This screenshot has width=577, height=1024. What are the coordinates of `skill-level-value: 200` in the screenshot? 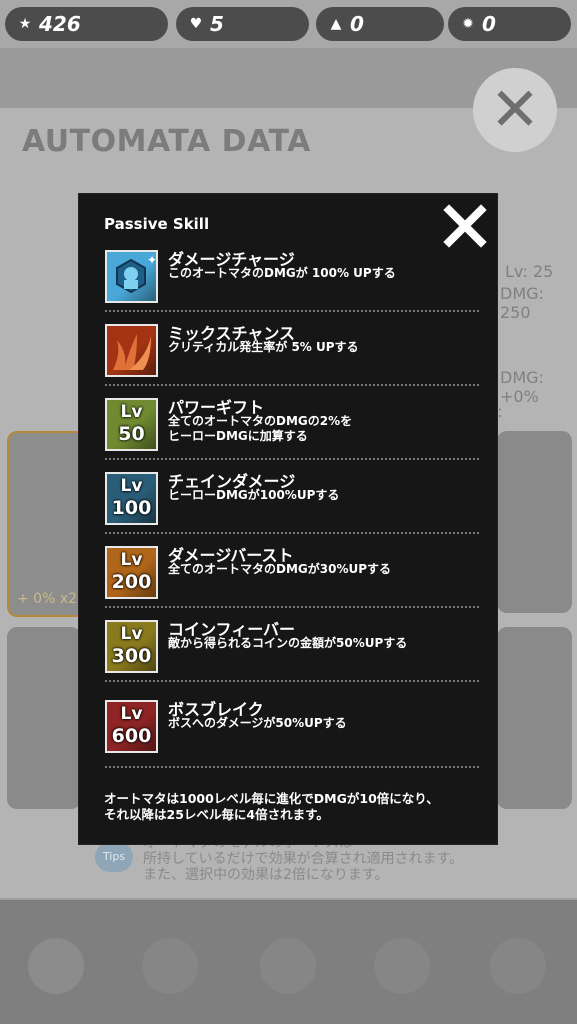 It's located at (131, 582).